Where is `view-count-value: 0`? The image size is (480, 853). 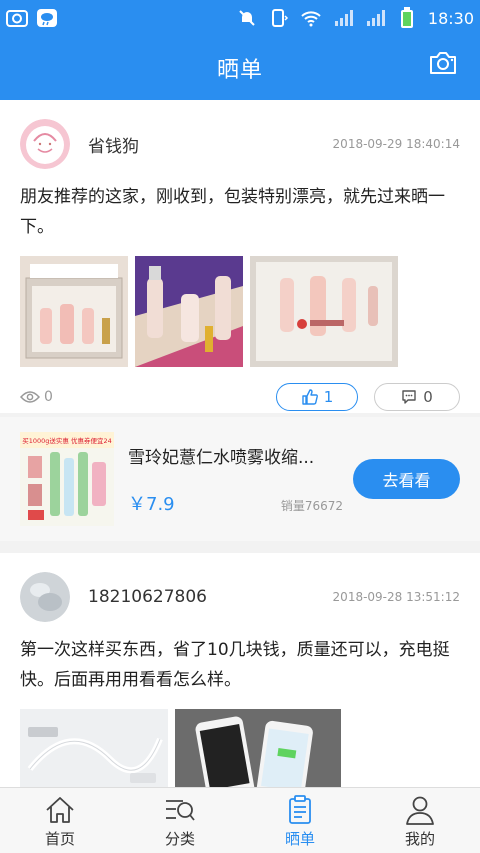 view-count-value: 0 is located at coordinates (48, 397).